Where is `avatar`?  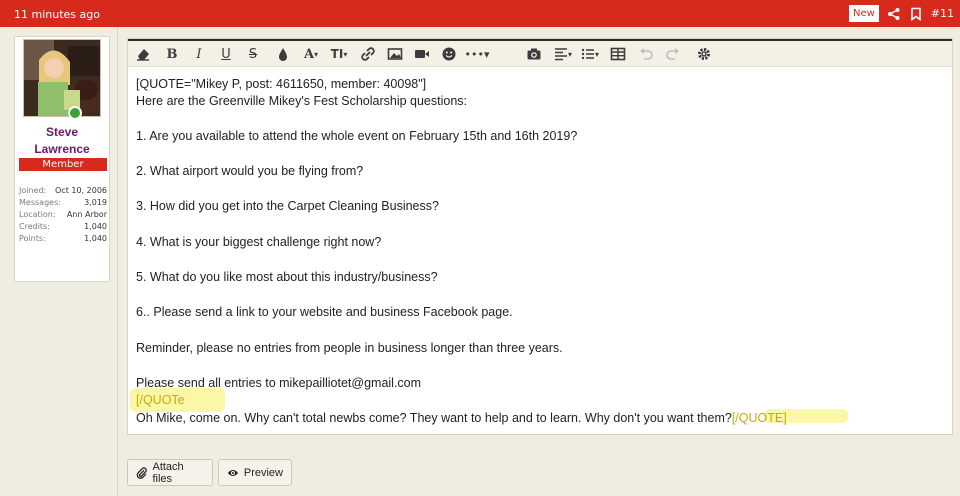 avatar is located at coordinates (62, 78).